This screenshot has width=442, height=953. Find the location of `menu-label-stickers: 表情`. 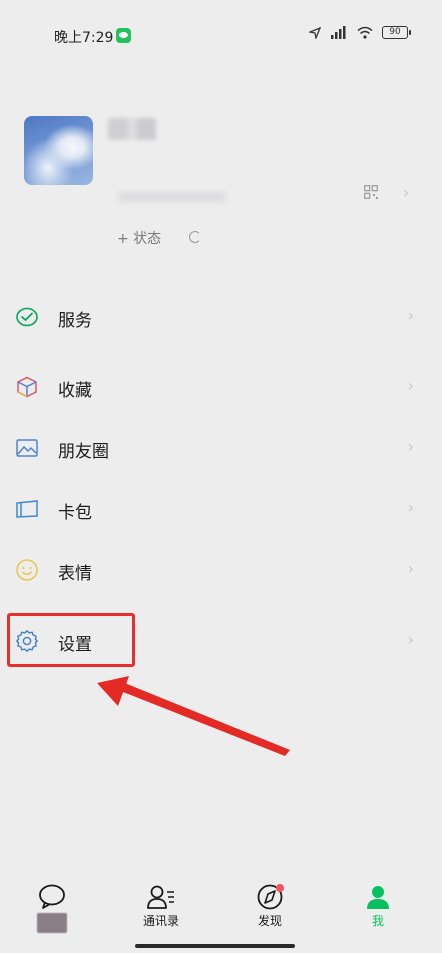

menu-label-stickers: 表情 is located at coordinates (75, 574).